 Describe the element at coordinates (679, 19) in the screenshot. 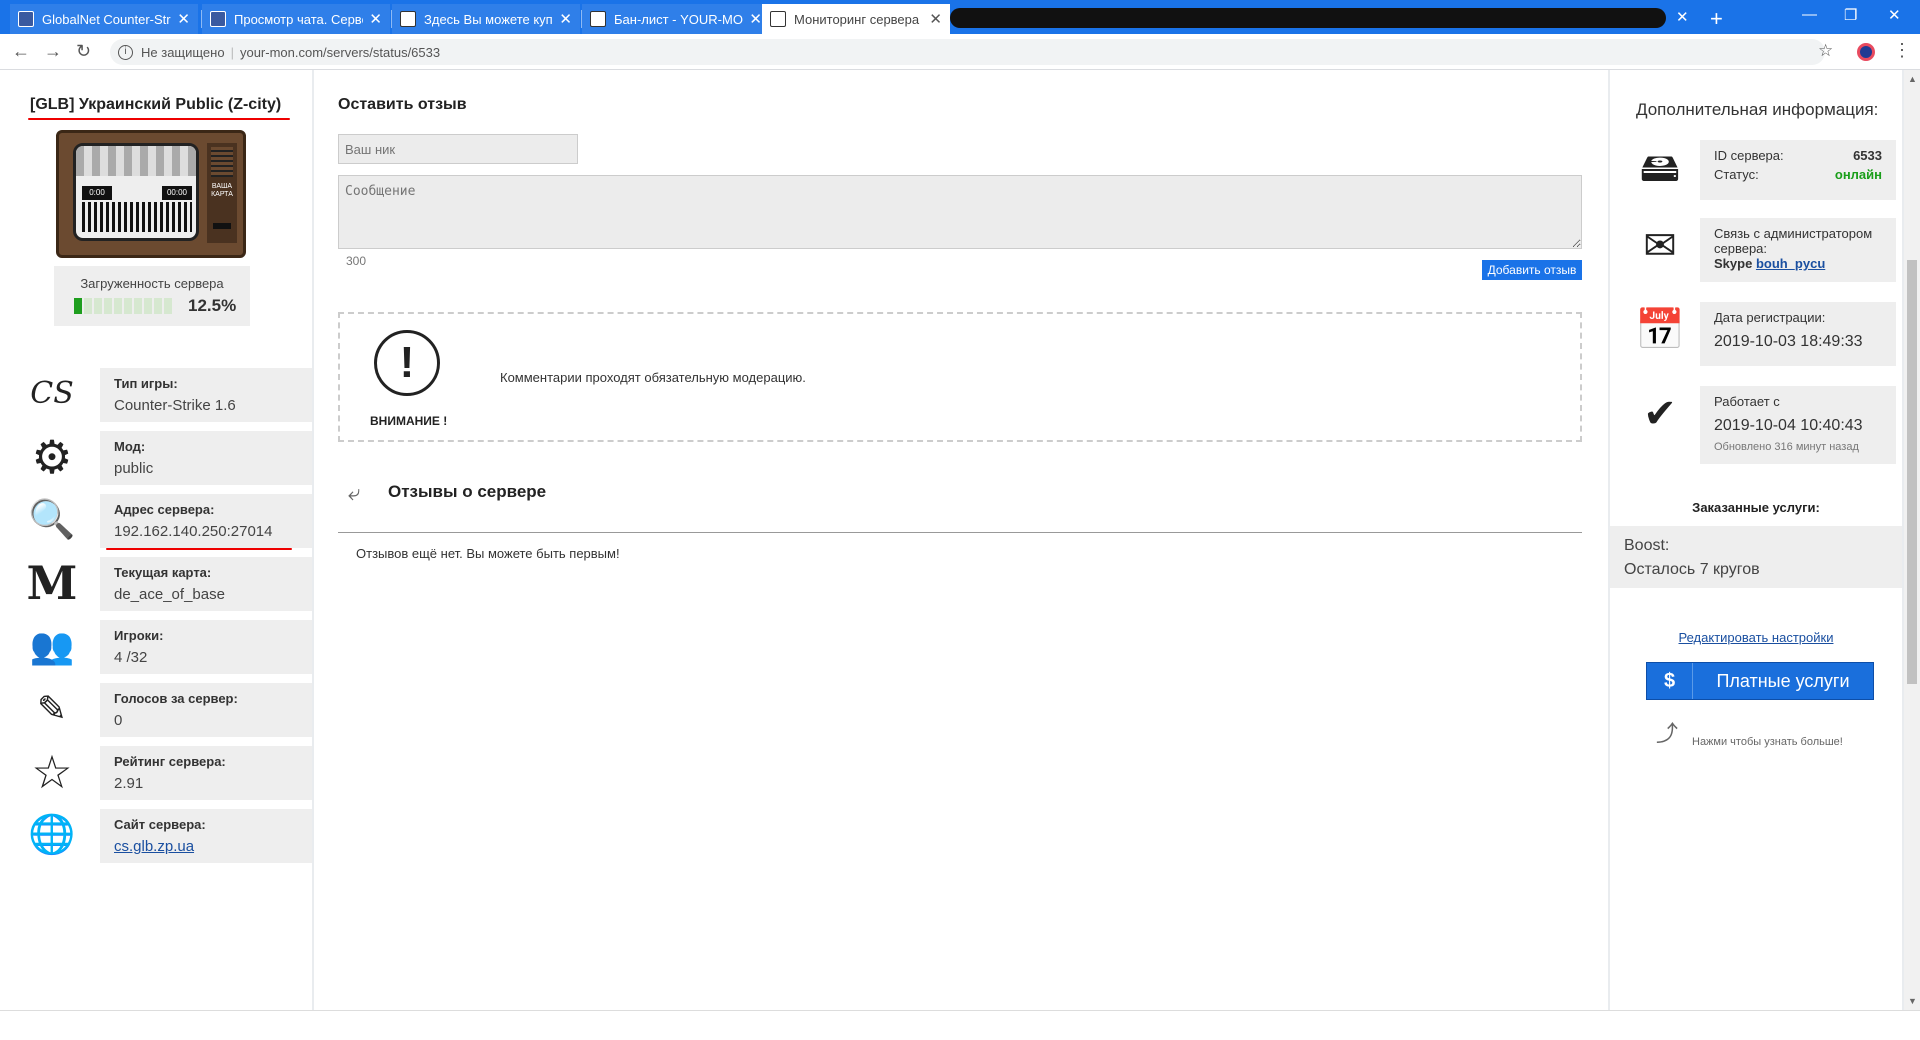

I see `tab-title: Бан-лист - YOUR-MON` at that location.